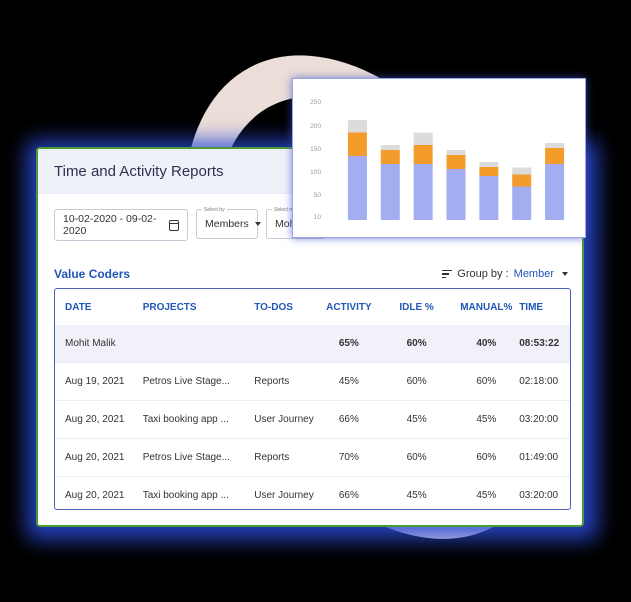  What do you see at coordinates (349, 307) in the screenshot?
I see `column-header-activity: ACTIVITY` at bounding box center [349, 307].